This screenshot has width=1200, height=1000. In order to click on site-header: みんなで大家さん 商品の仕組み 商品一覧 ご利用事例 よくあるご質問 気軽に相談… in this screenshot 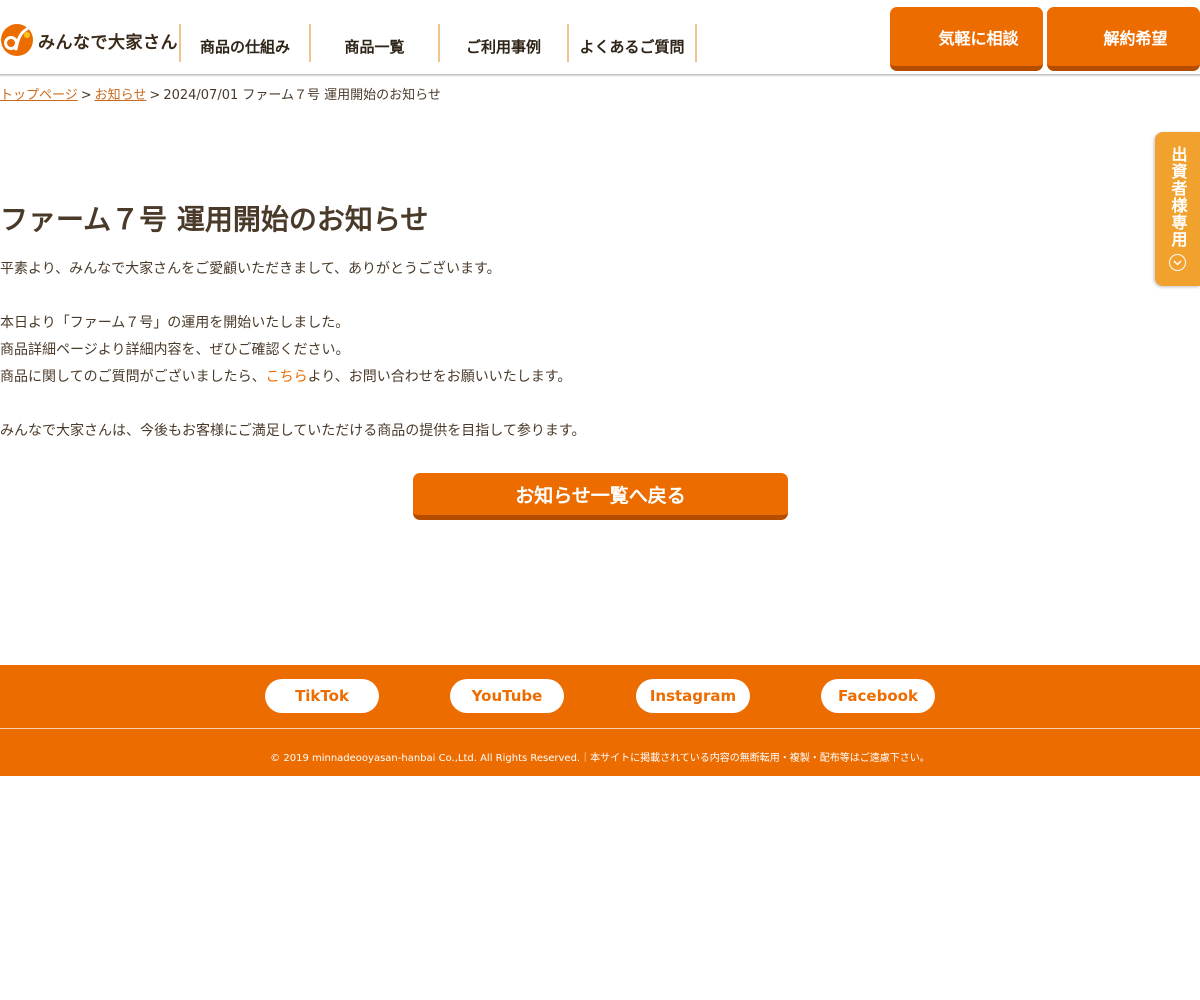, I will do `click(600, 38)`.